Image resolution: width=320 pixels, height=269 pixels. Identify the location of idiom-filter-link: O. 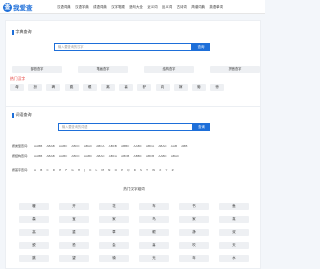
(116, 170).